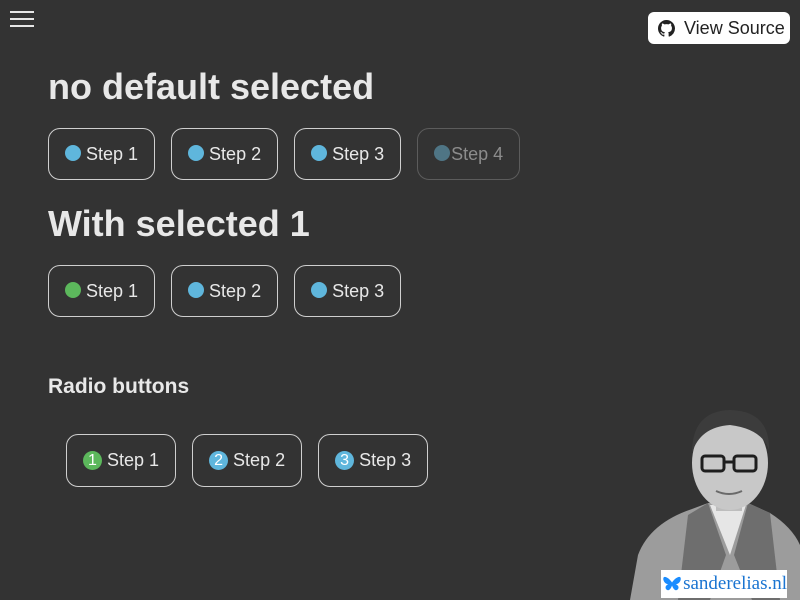 This screenshot has width=800, height=600. Describe the element at coordinates (119, 386) in the screenshot. I see `section-title-radio-buttons: Radio buttons` at that location.